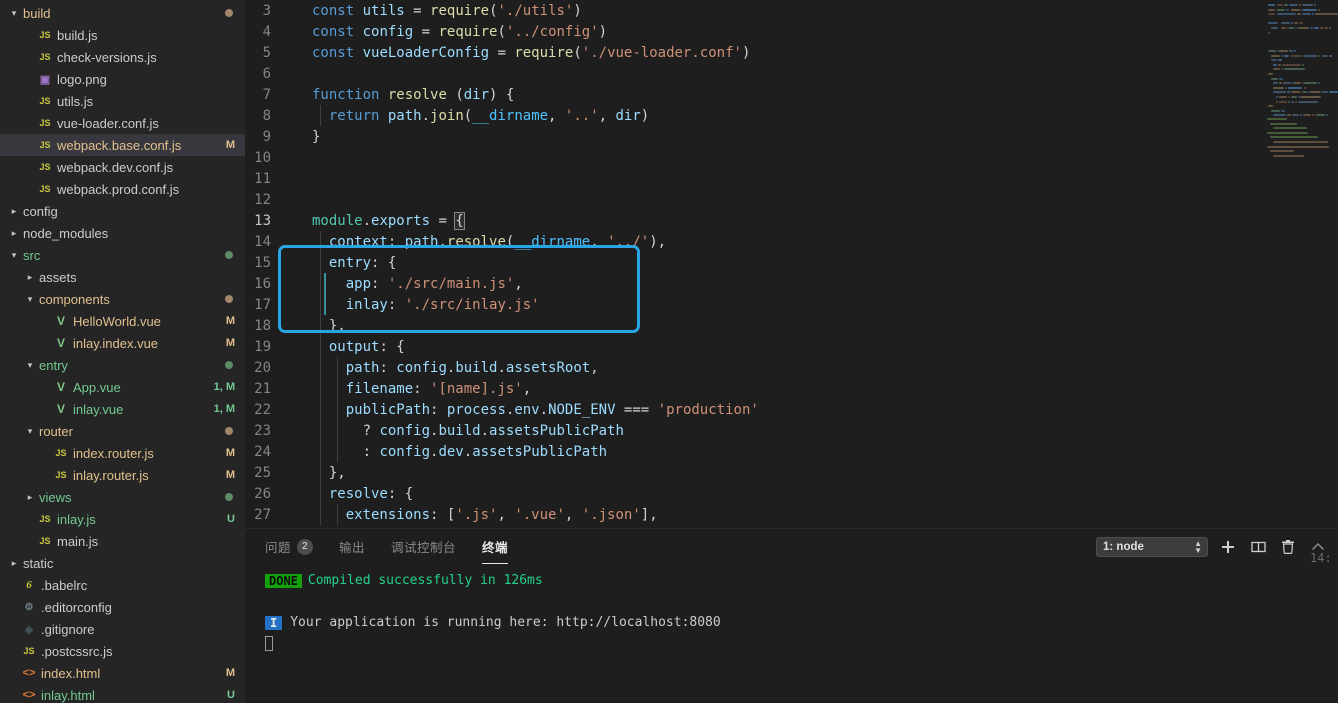  What do you see at coordinates (791, 493) in the screenshot?
I see `code-line: 26 resolve: {` at bounding box center [791, 493].